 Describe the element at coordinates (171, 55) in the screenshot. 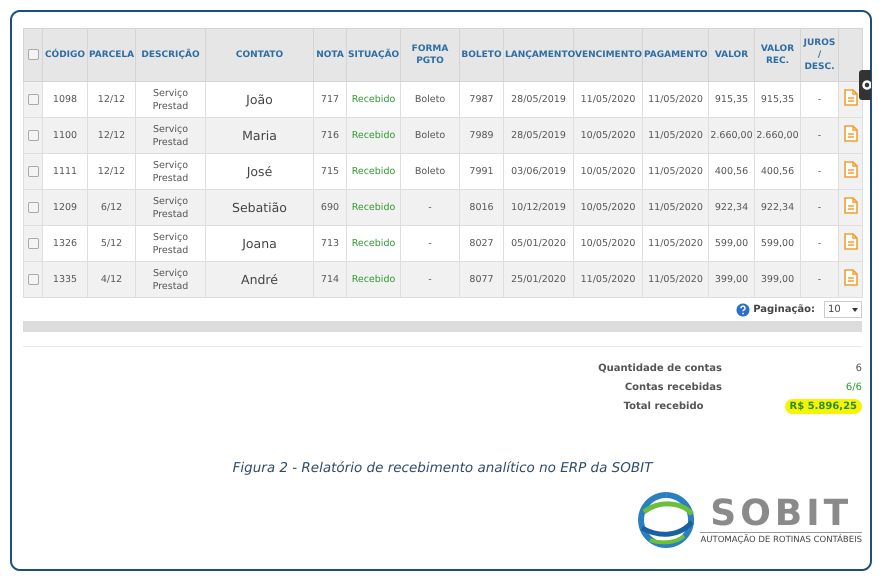

I see `column-header: DESCRIÇÃO` at that location.